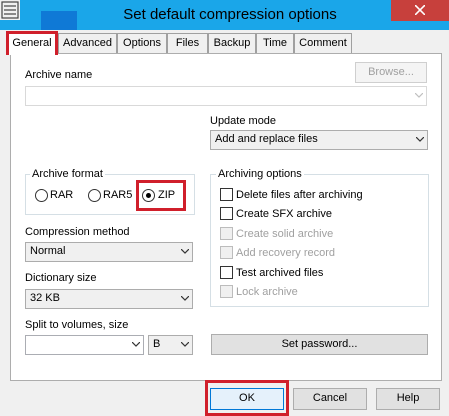  I want to click on radio-selected-dot, so click(148, 195).